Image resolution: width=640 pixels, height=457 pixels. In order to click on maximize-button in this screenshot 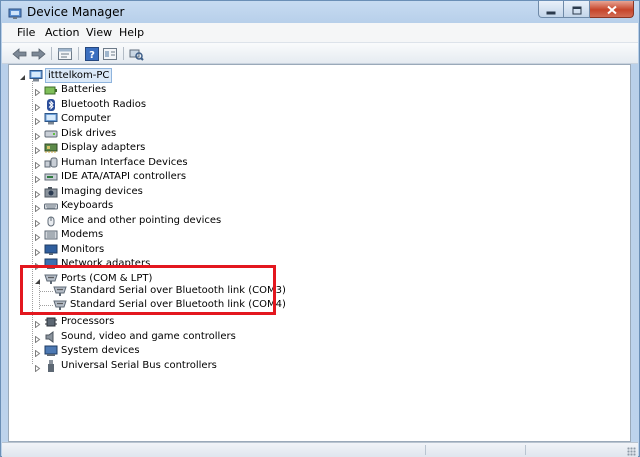, I will do `click(577, 9)`.